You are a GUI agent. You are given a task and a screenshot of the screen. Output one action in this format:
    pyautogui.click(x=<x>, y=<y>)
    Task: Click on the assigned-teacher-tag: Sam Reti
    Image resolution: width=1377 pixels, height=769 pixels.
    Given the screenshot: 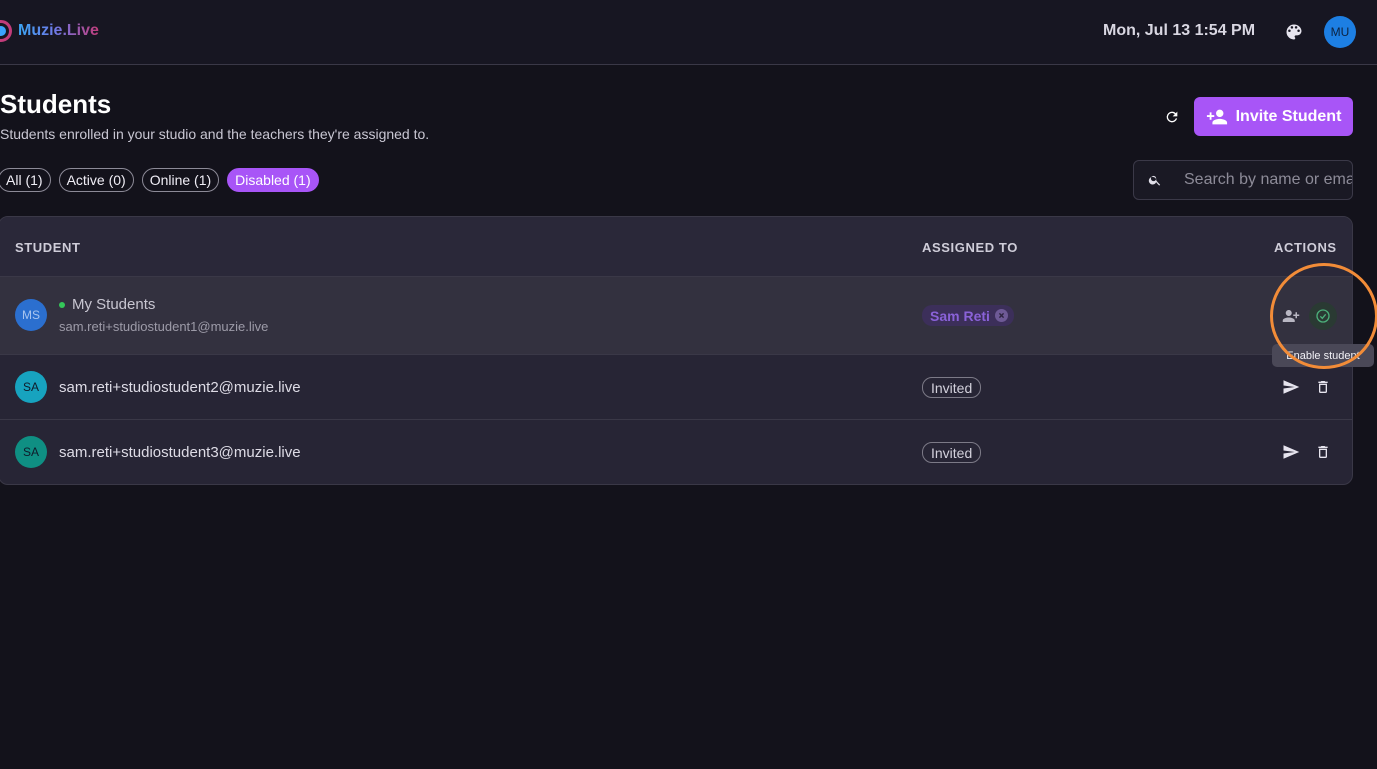 What is the action you would take?
    pyautogui.click(x=968, y=315)
    